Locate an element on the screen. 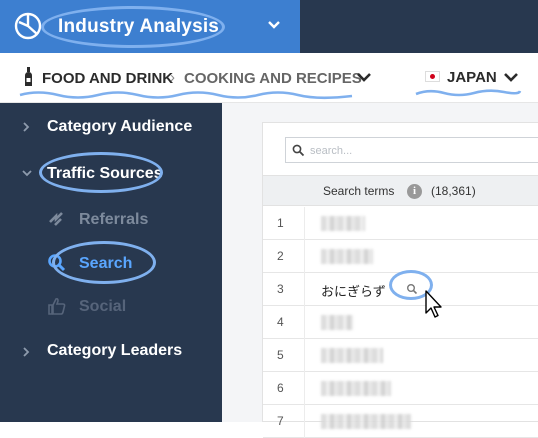 This screenshot has height=438, width=538. search-term: おにぎらず is located at coordinates (353, 290).